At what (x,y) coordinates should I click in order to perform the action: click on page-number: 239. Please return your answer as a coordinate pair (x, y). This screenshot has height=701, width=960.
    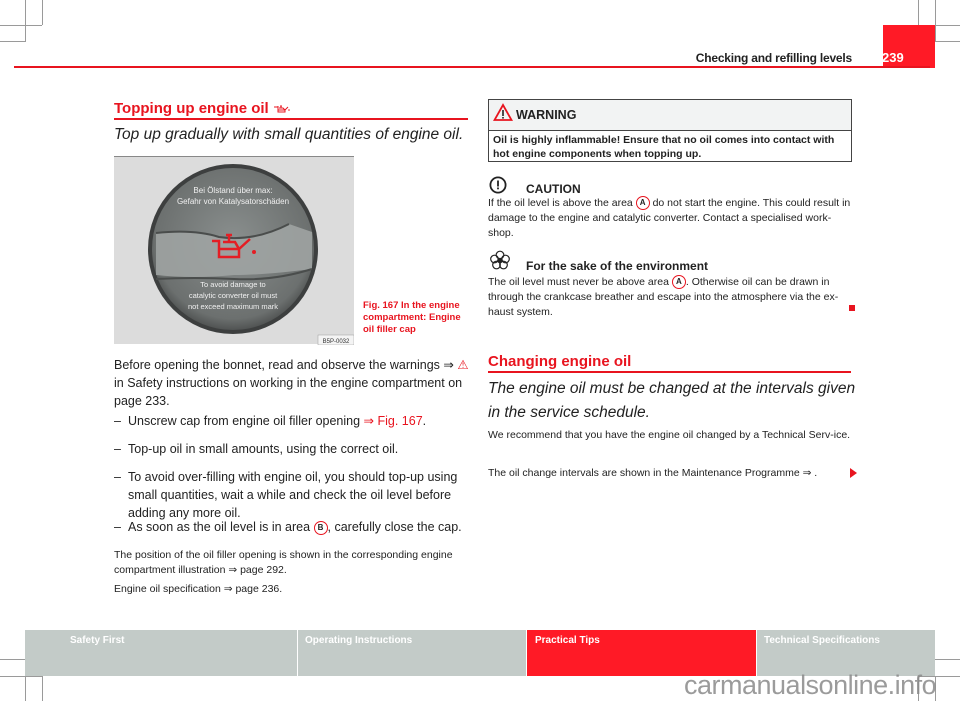
    Looking at the image, I should click on (893, 57).